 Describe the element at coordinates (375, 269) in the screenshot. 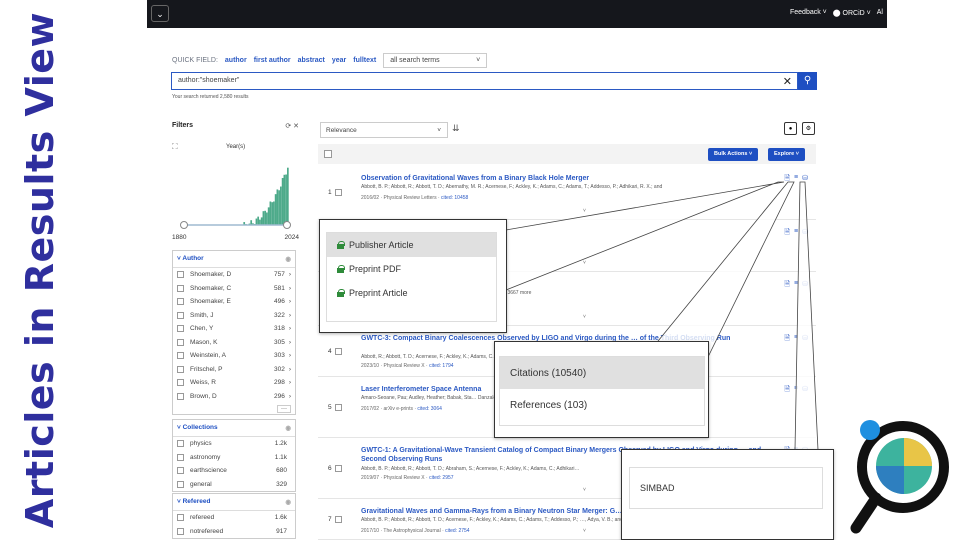

I see `preprint-pdf-label: Preprint PDF` at that location.